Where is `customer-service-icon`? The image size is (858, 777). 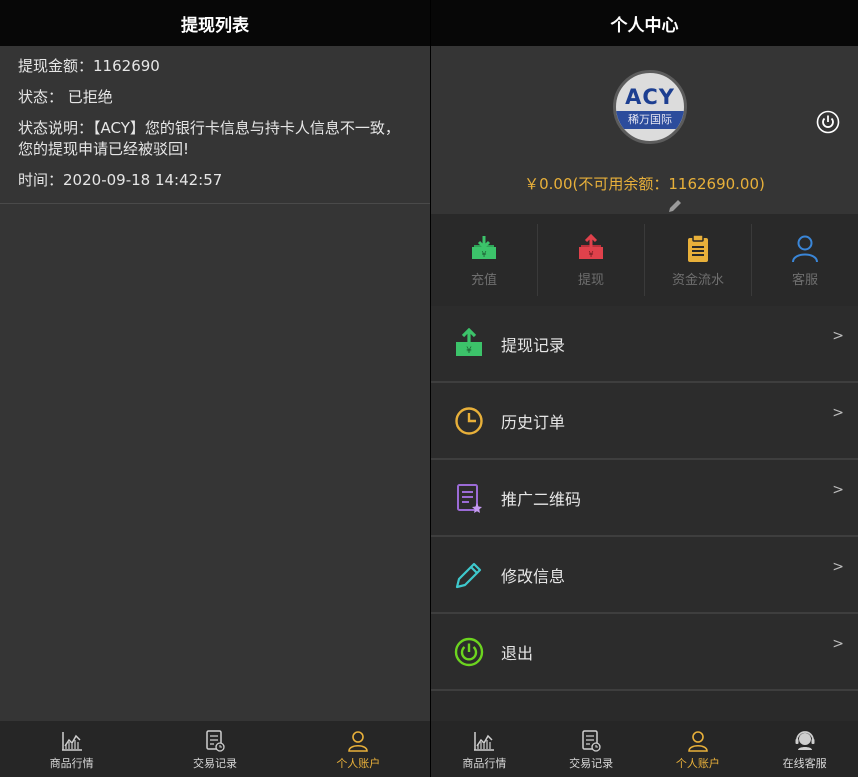
customer-service-icon is located at coordinates (805, 248).